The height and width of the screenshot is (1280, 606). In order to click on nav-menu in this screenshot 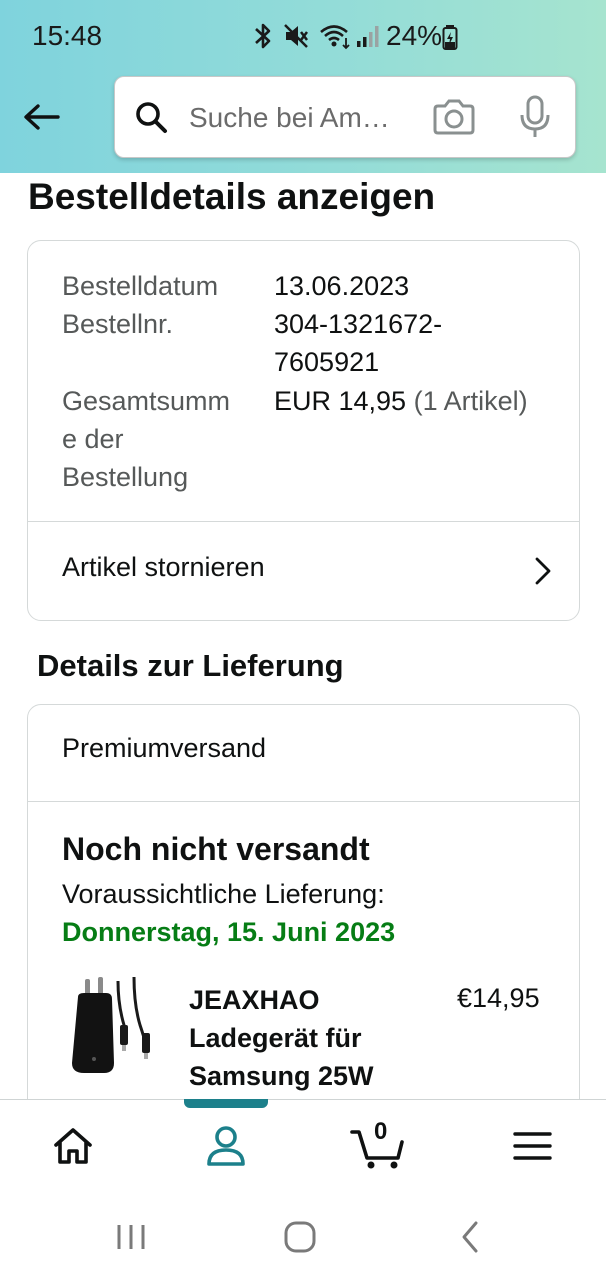, I will do `click(533, 1146)`.